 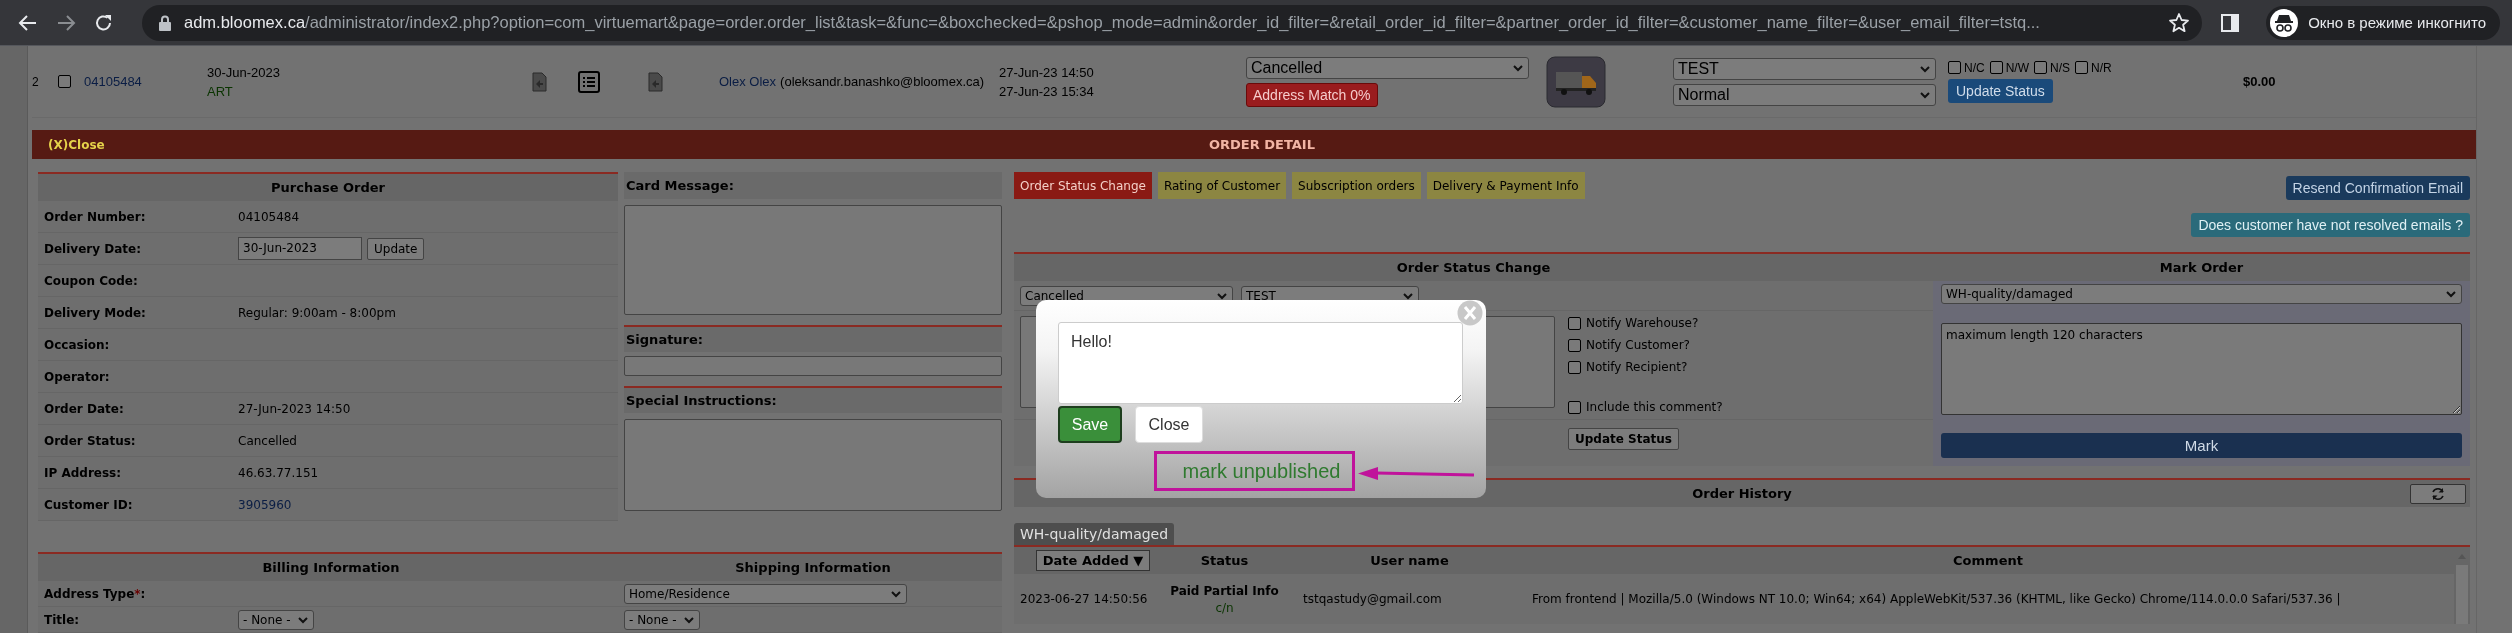 What do you see at coordinates (220, 91) in the screenshot?
I see `order-source: ART` at bounding box center [220, 91].